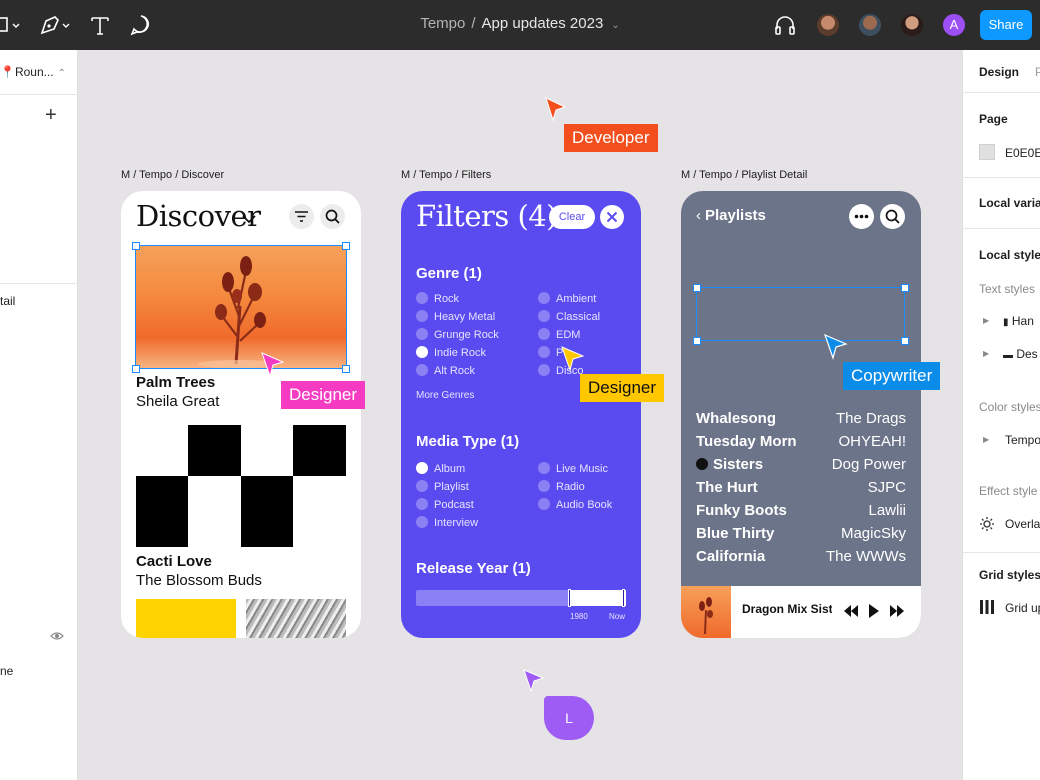  What do you see at coordinates (174, 561) in the screenshot?
I see `card-title: Cacti Love` at bounding box center [174, 561].